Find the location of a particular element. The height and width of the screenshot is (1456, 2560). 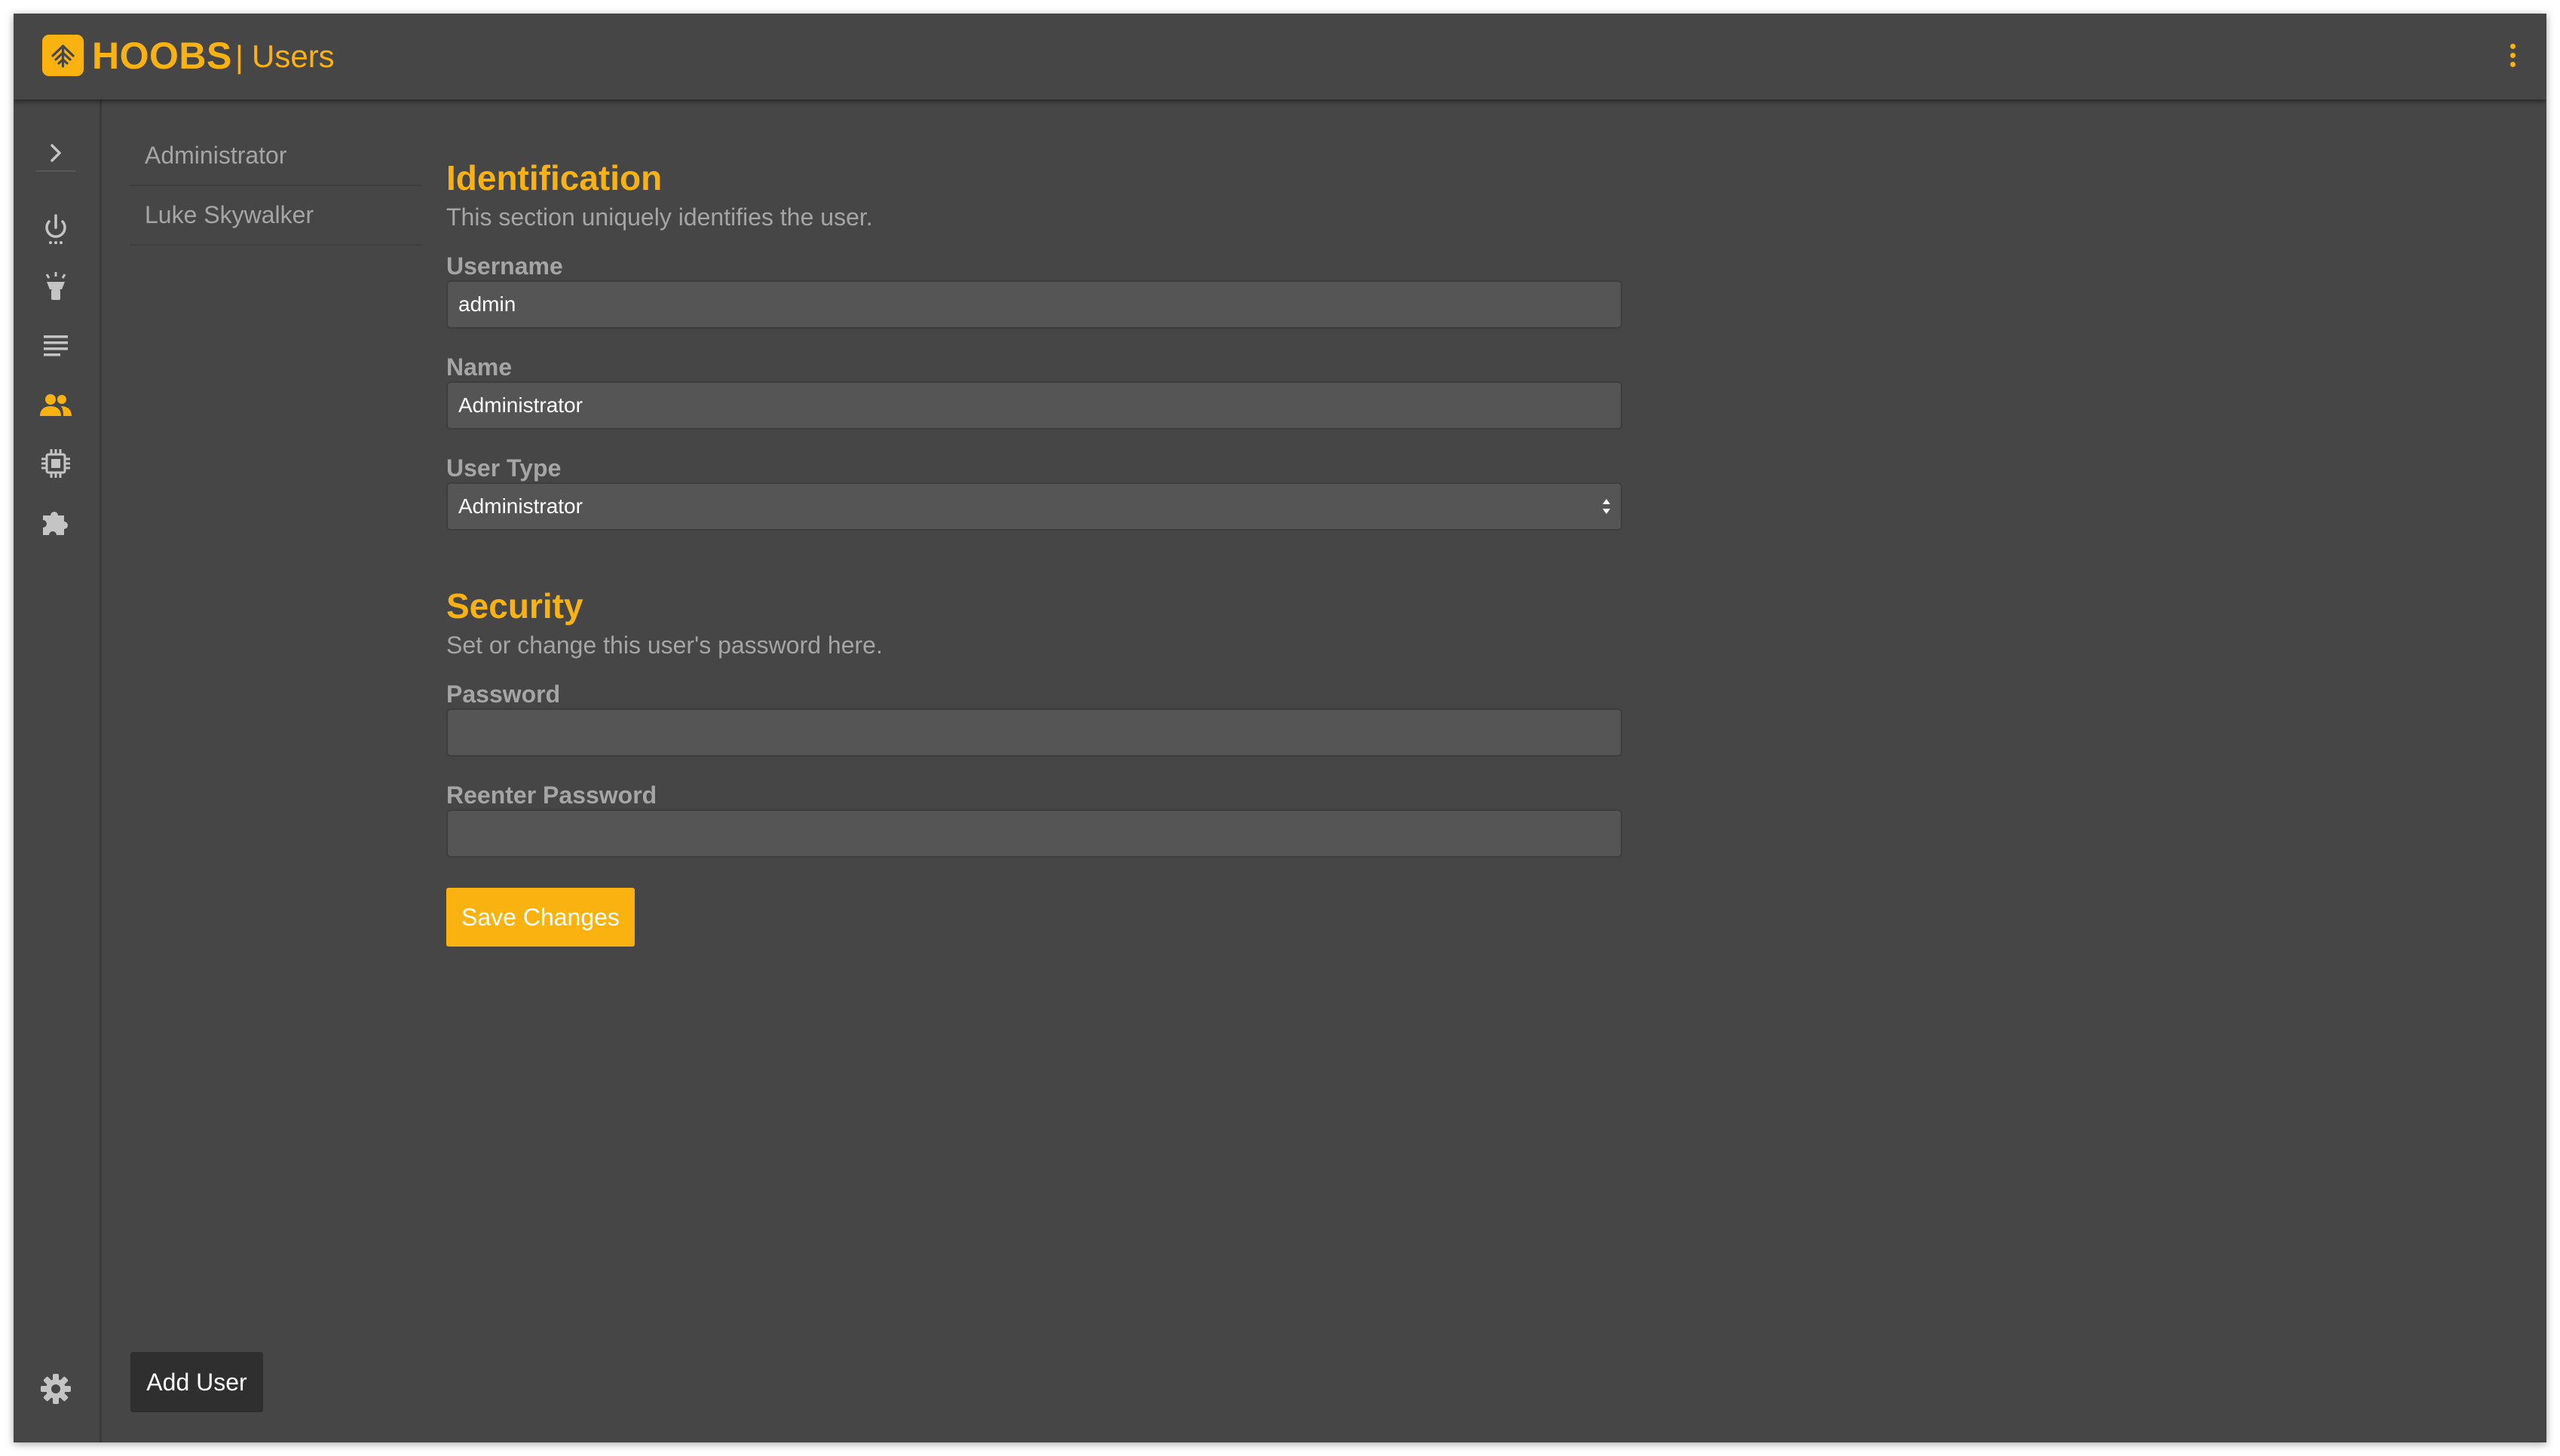

users-icon is located at coordinates (56, 404).